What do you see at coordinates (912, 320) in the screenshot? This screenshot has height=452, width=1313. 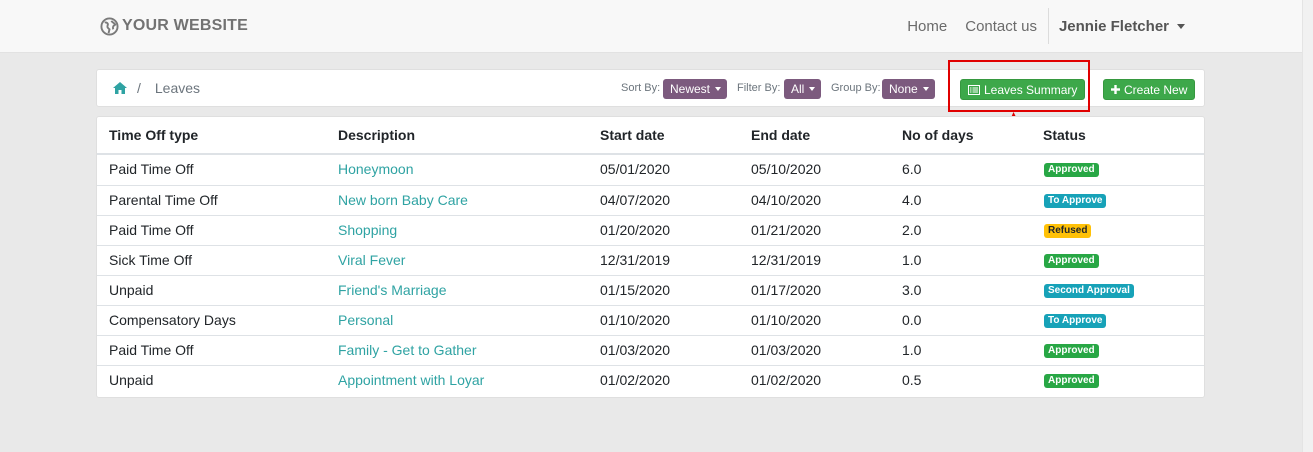 I see `cell-no-of-days: 0.0` at bounding box center [912, 320].